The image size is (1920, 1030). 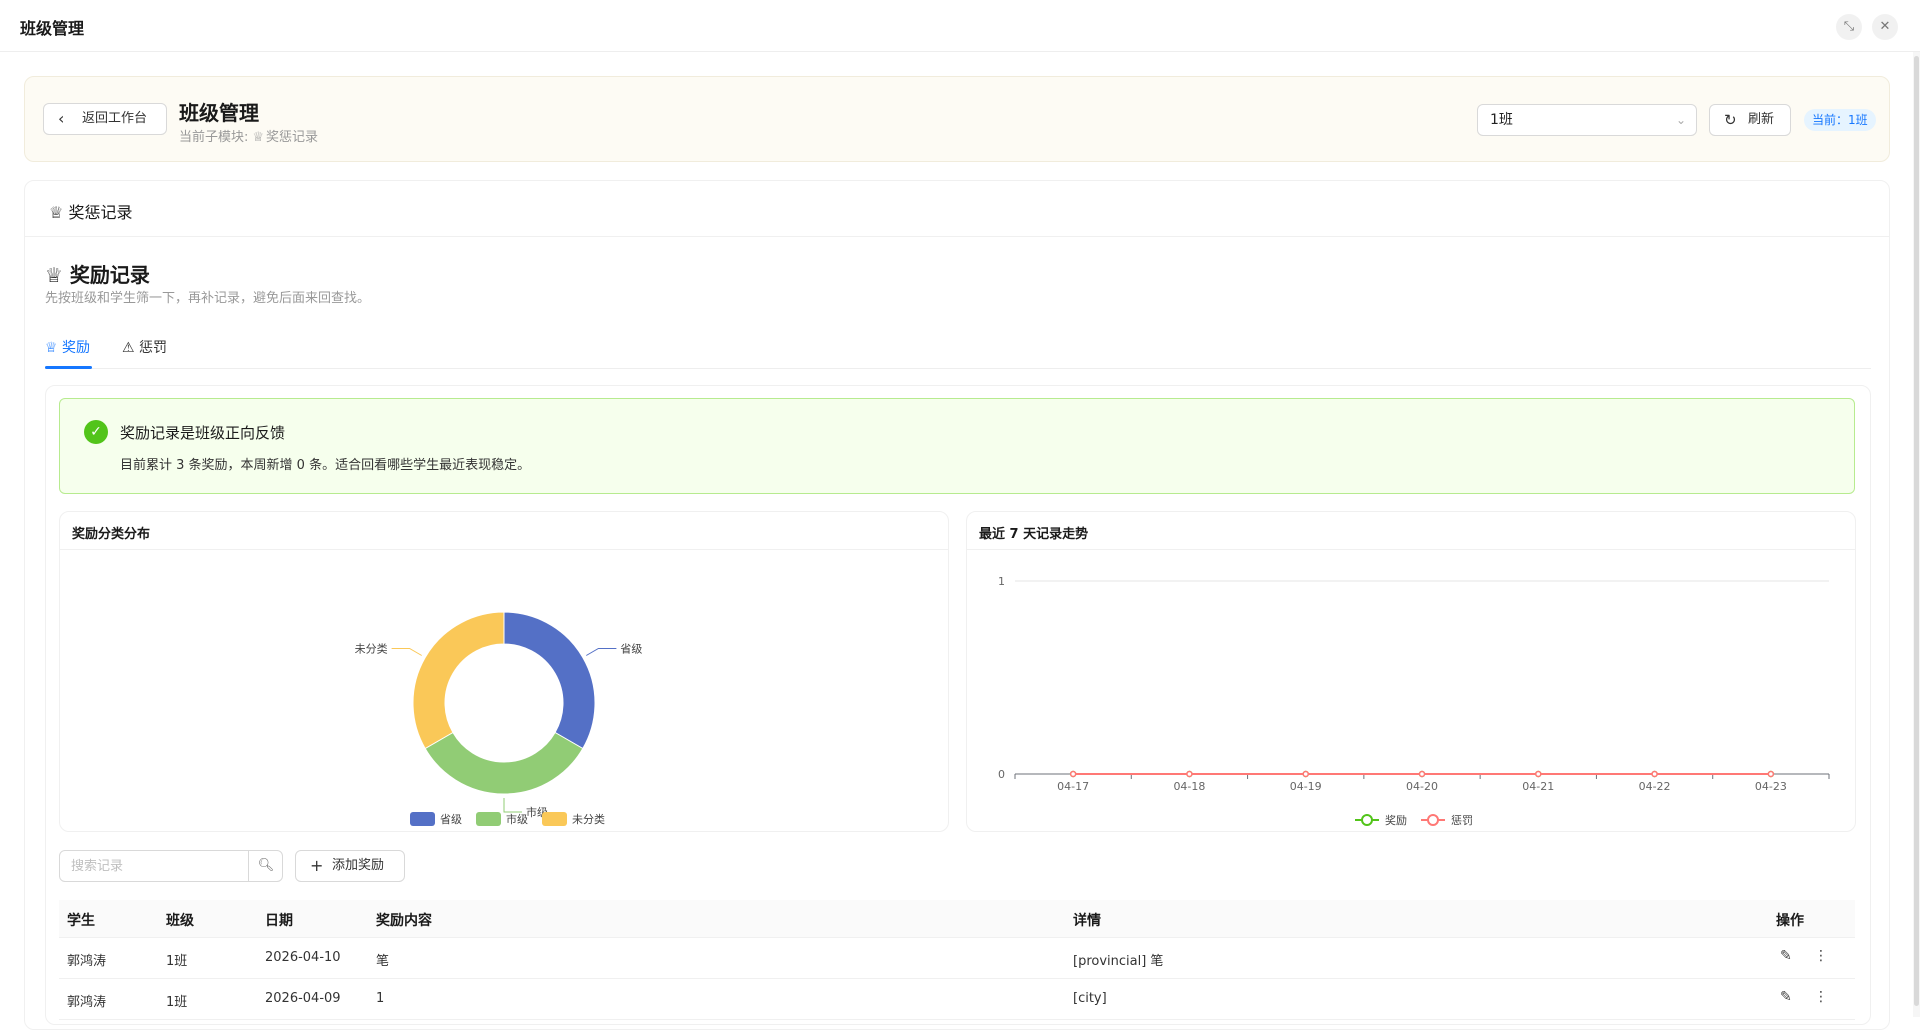 I want to click on page-title: 班级管理, so click(x=219, y=113).